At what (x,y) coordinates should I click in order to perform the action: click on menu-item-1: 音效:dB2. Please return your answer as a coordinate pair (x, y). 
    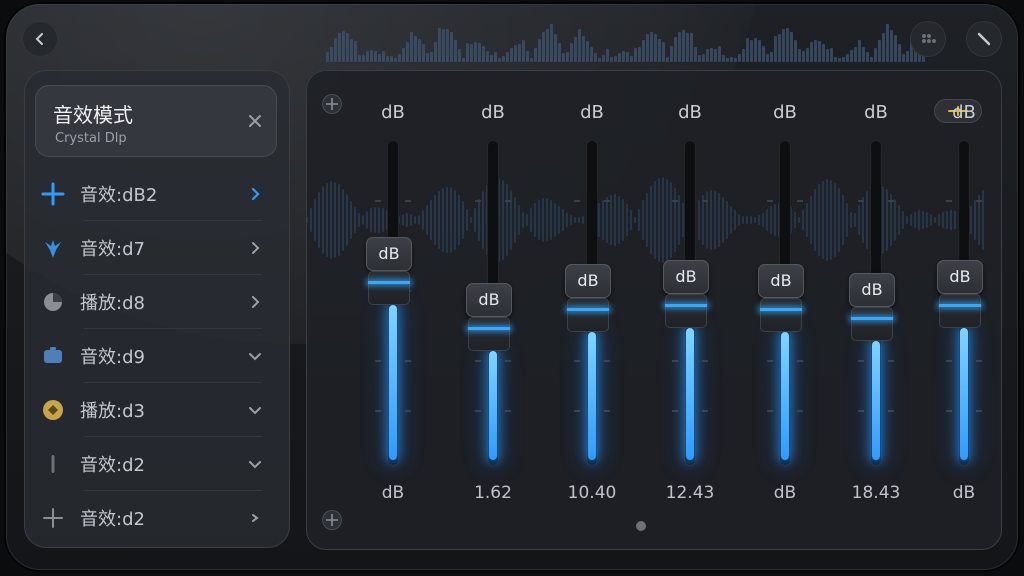
    Looking at the image, I should click on (158, 194).